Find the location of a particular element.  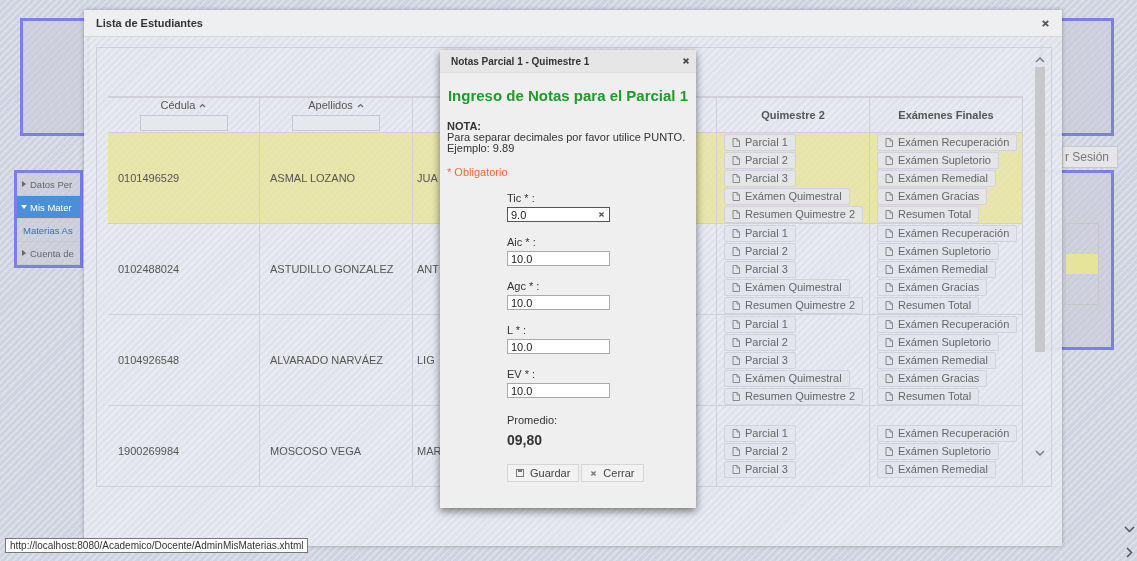

scroll-up-icon is located at coordinates (1040, 59).